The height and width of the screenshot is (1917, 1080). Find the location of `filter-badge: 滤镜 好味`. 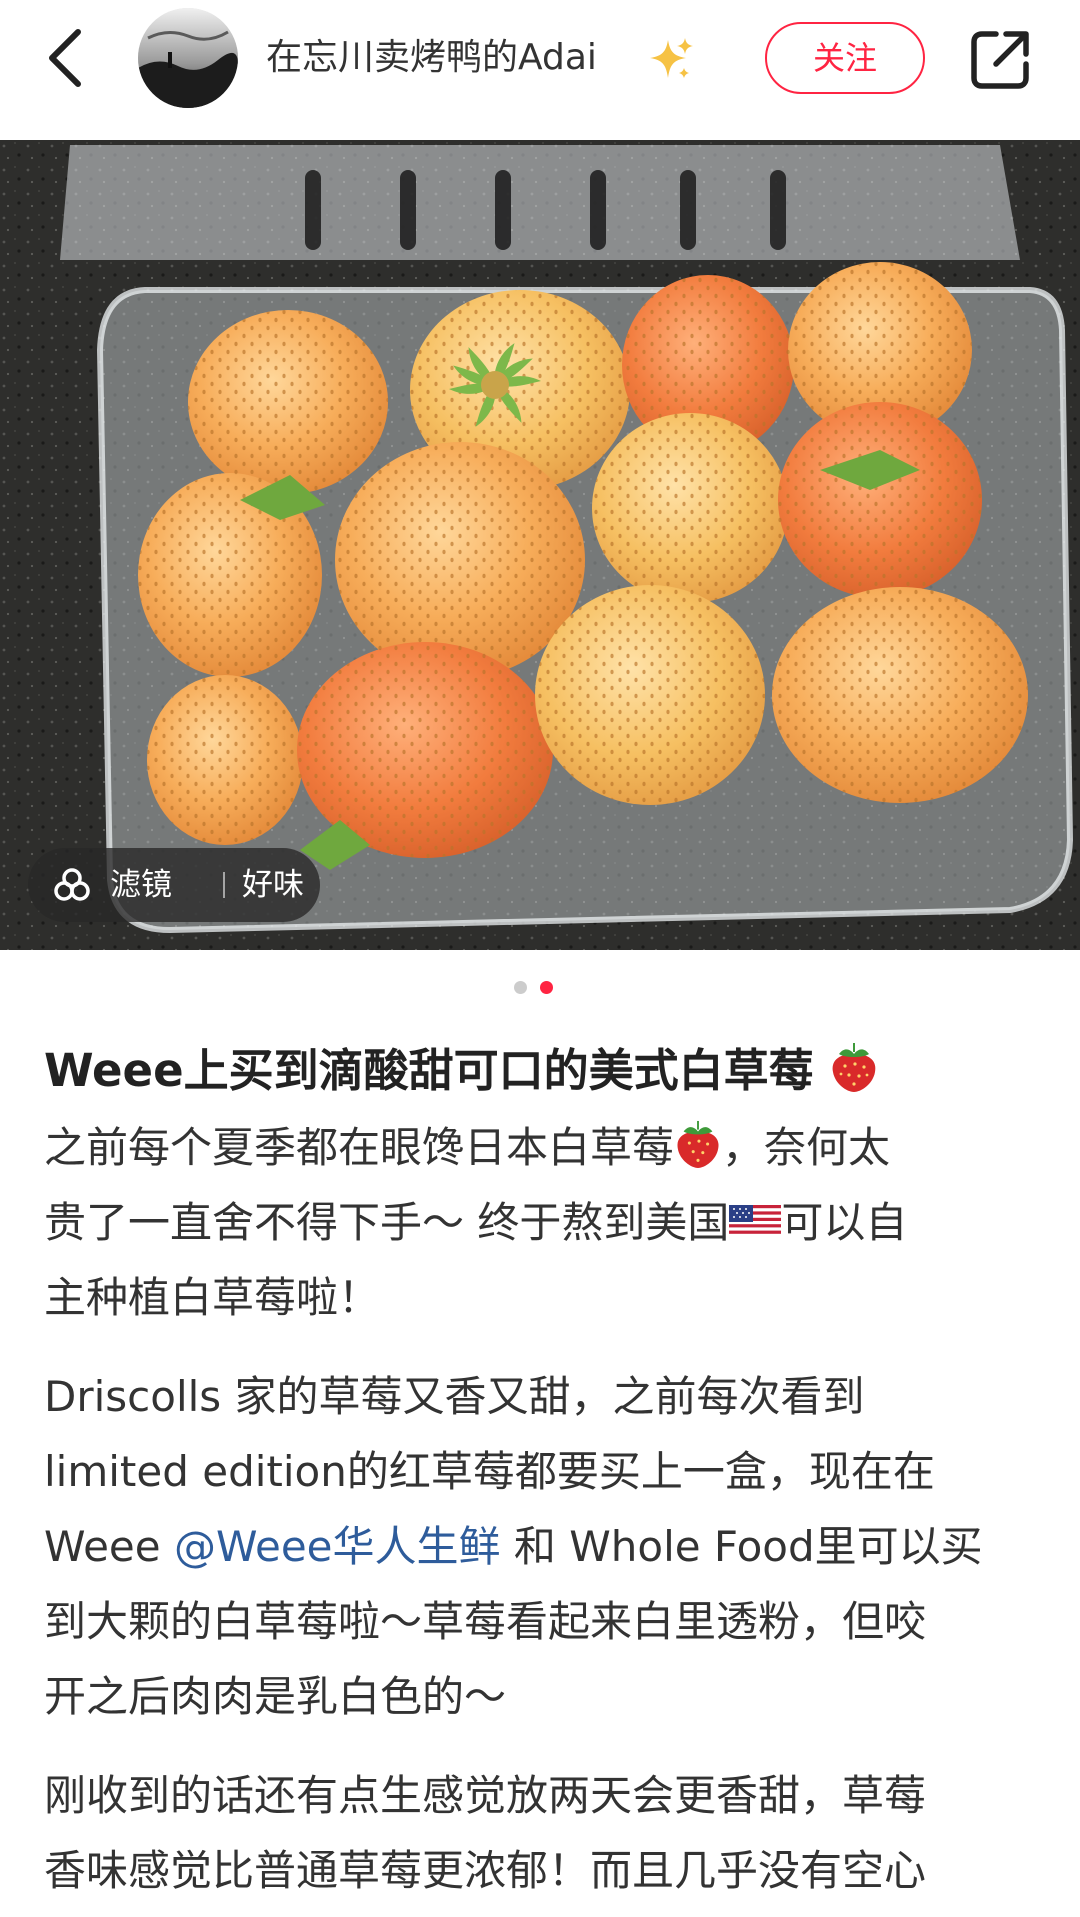

filter-badge: 滤镜 好味 is located at coordinates (174, 885).